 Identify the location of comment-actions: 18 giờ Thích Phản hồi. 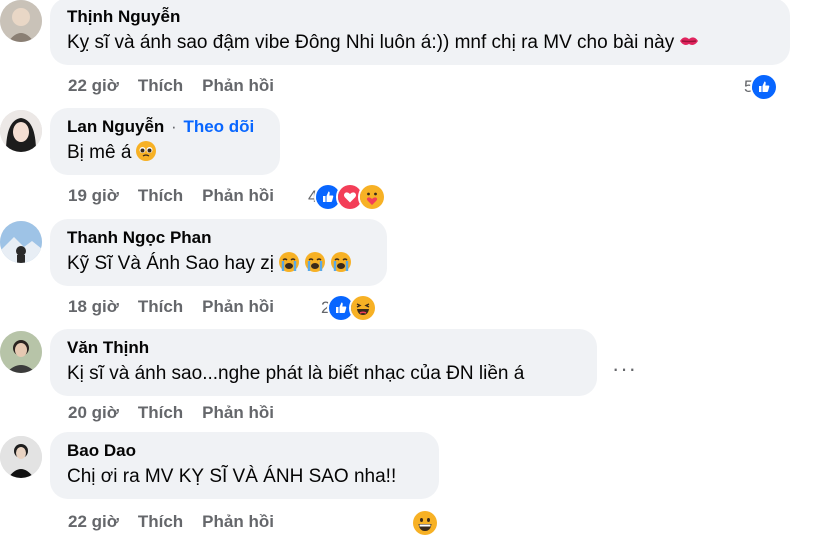
(180, 307).